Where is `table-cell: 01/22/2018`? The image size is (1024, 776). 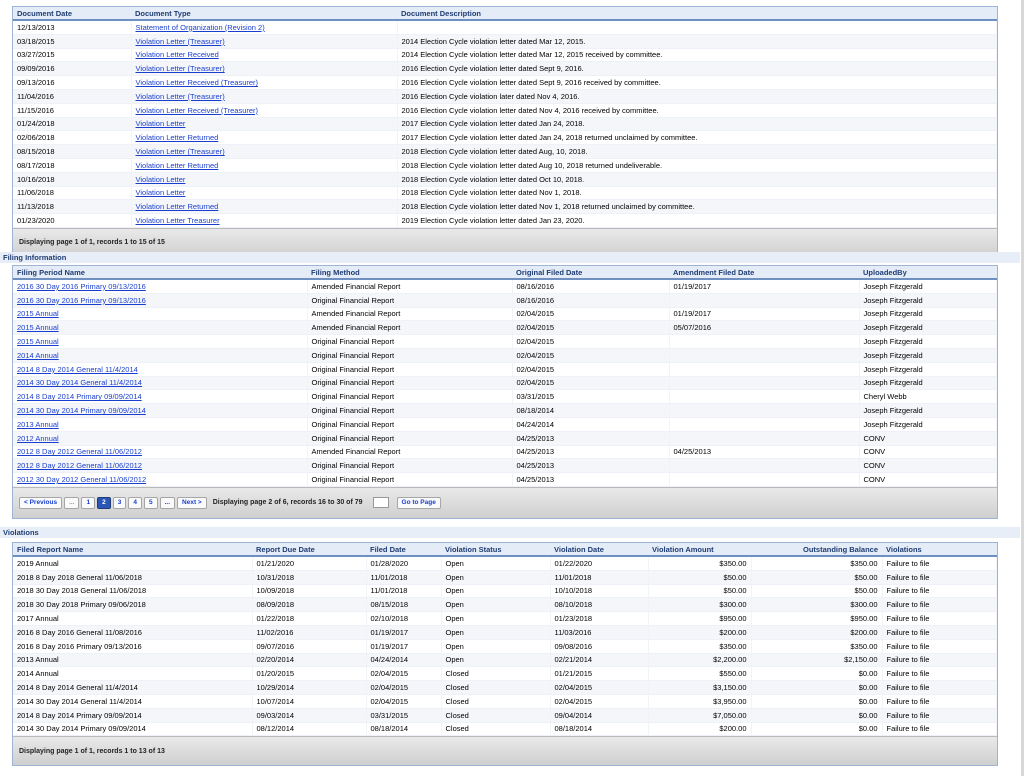
table-cell: 01/22/2018 is located at coordinates (309, 618).